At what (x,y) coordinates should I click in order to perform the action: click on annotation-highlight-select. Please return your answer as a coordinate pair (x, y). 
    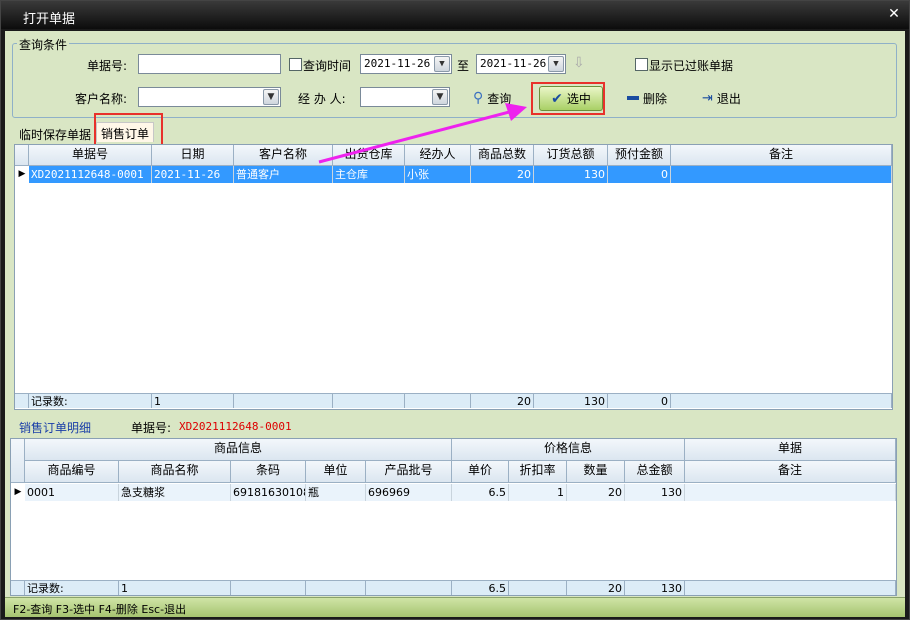
    Looking at the image, I should click on (568, 98).